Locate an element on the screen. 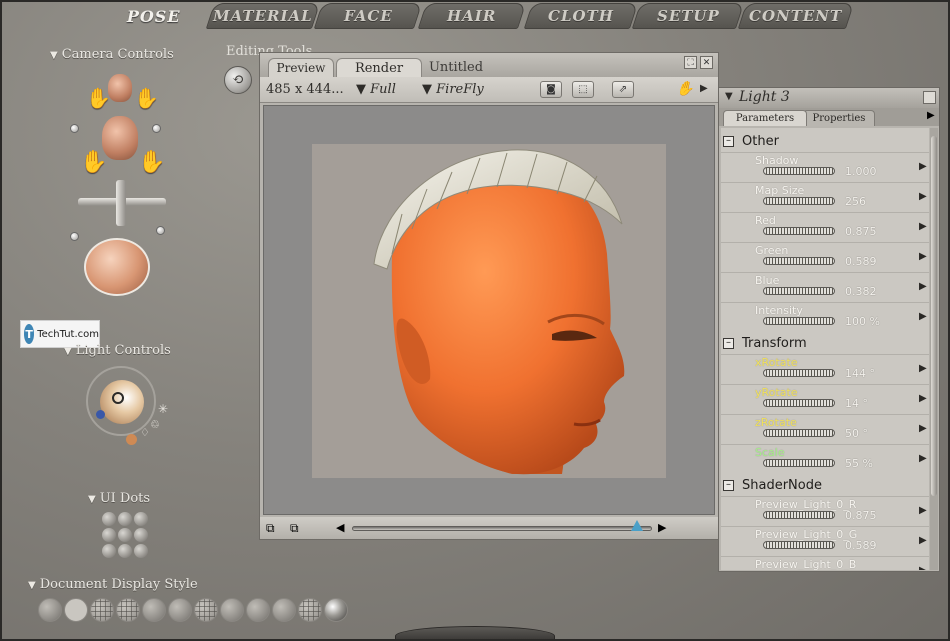  tab-cloth: CLOTH is located at coordinates (581, 16).